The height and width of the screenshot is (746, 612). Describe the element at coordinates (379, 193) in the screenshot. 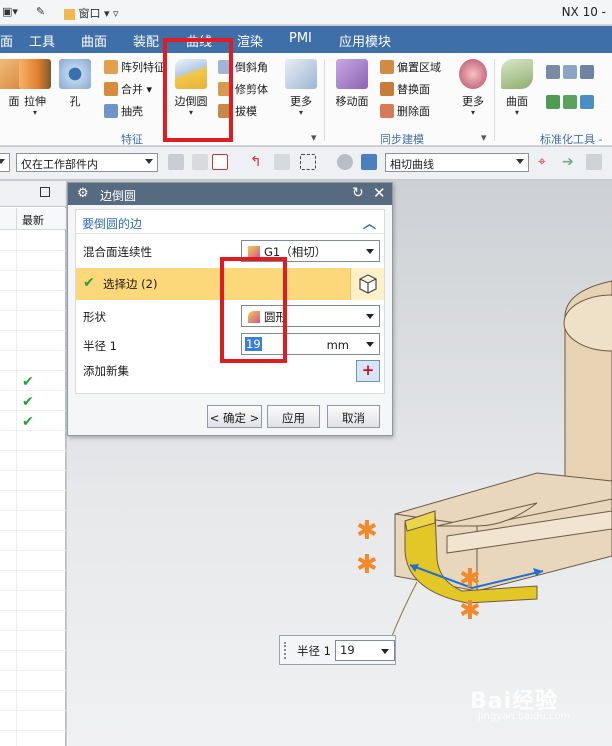

I see `close-icon: ✕` at that location.